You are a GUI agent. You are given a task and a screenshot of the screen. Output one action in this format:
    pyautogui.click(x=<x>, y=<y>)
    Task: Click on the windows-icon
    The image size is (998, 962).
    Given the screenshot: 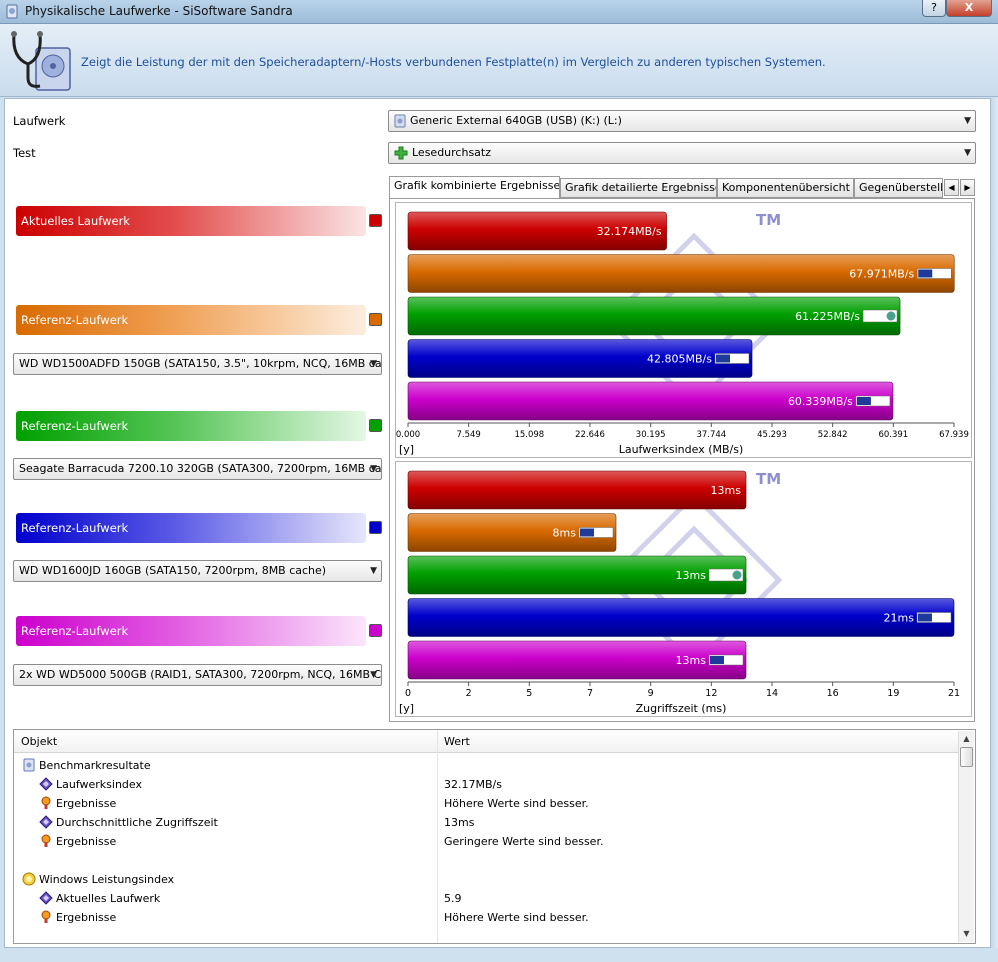 What is the action you would take?
    pyautogui.click(x=29, y=879)
    